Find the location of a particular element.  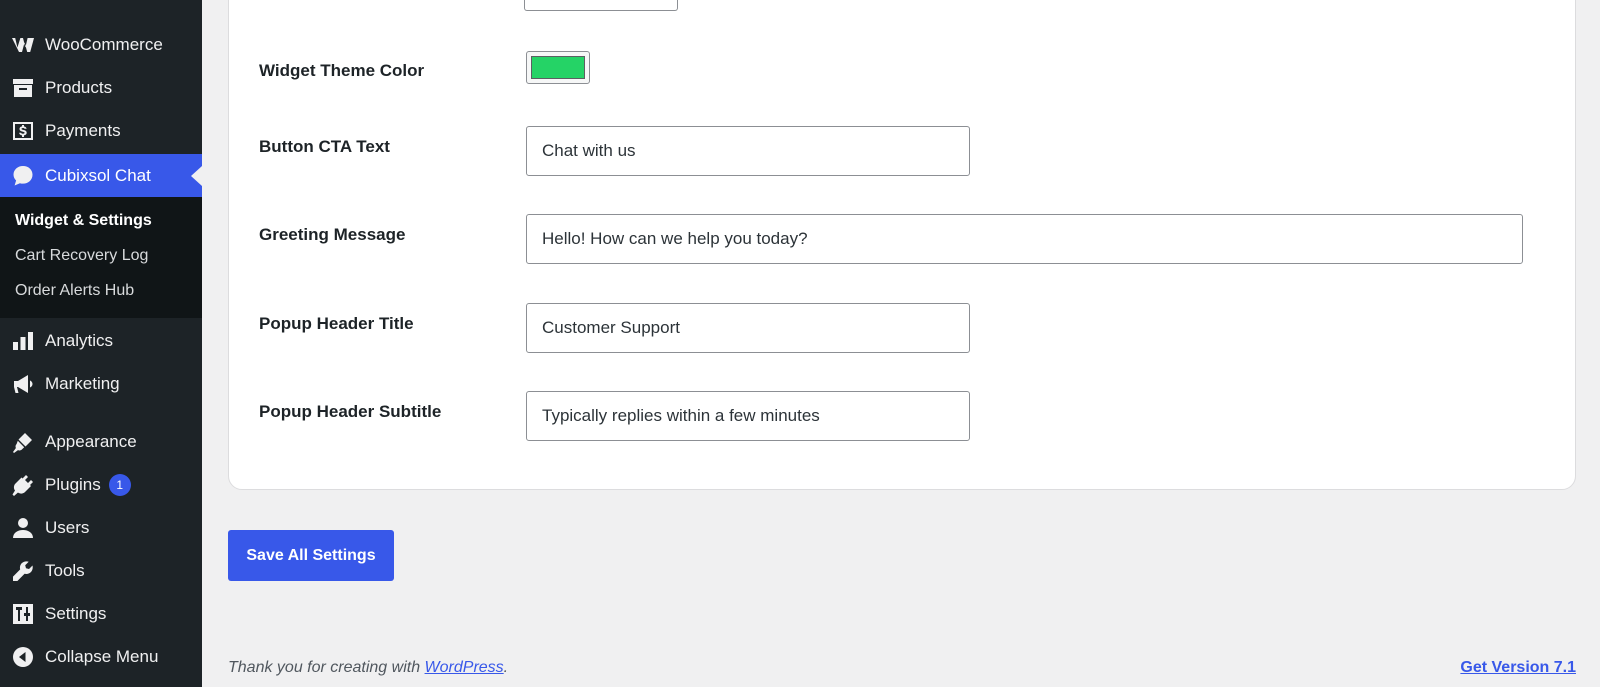

sliders-icon is located at coordinates (23, 614).